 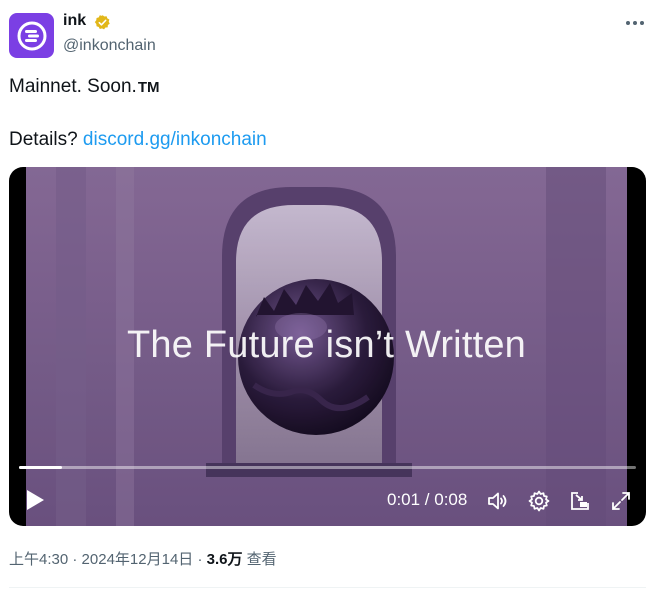 What do you see at coordinates (327, 467) in the screenshot?
I see `video-progress-bar` at bounding box center [327, 467].